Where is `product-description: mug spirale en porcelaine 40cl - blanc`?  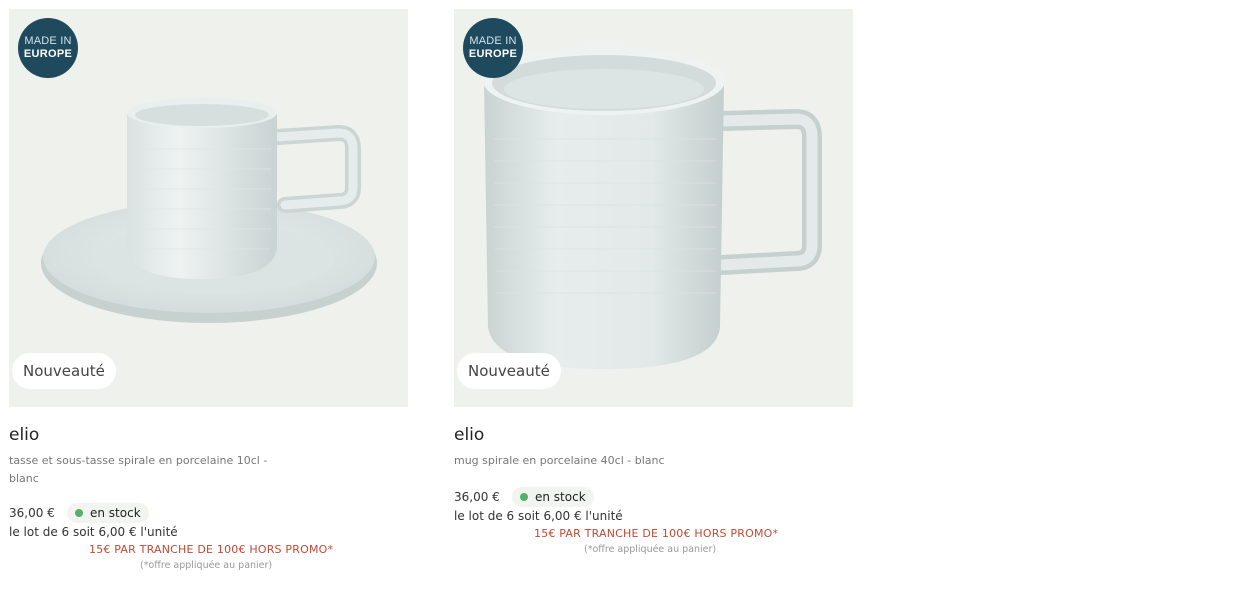
product-description: mug spirale en porcelaine 40cl - blanc is located at coordinates (589, 461).